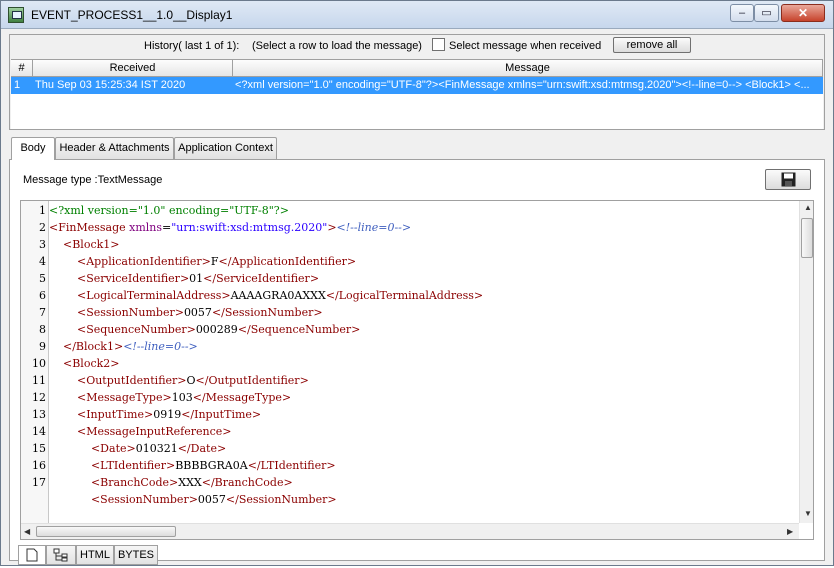 Image resolution: width=834 pixels, height=568 pixels. Describe the element at coordinates (39, 363) in the screenshot. I see `line-number: 10` at that location.